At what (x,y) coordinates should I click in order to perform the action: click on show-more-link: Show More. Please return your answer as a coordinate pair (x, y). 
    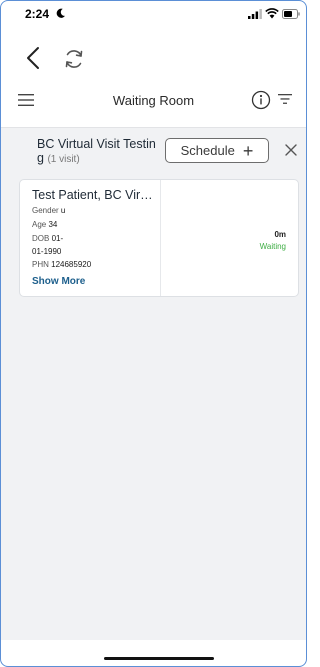
    Looking at the image, I should click on (58, 281).